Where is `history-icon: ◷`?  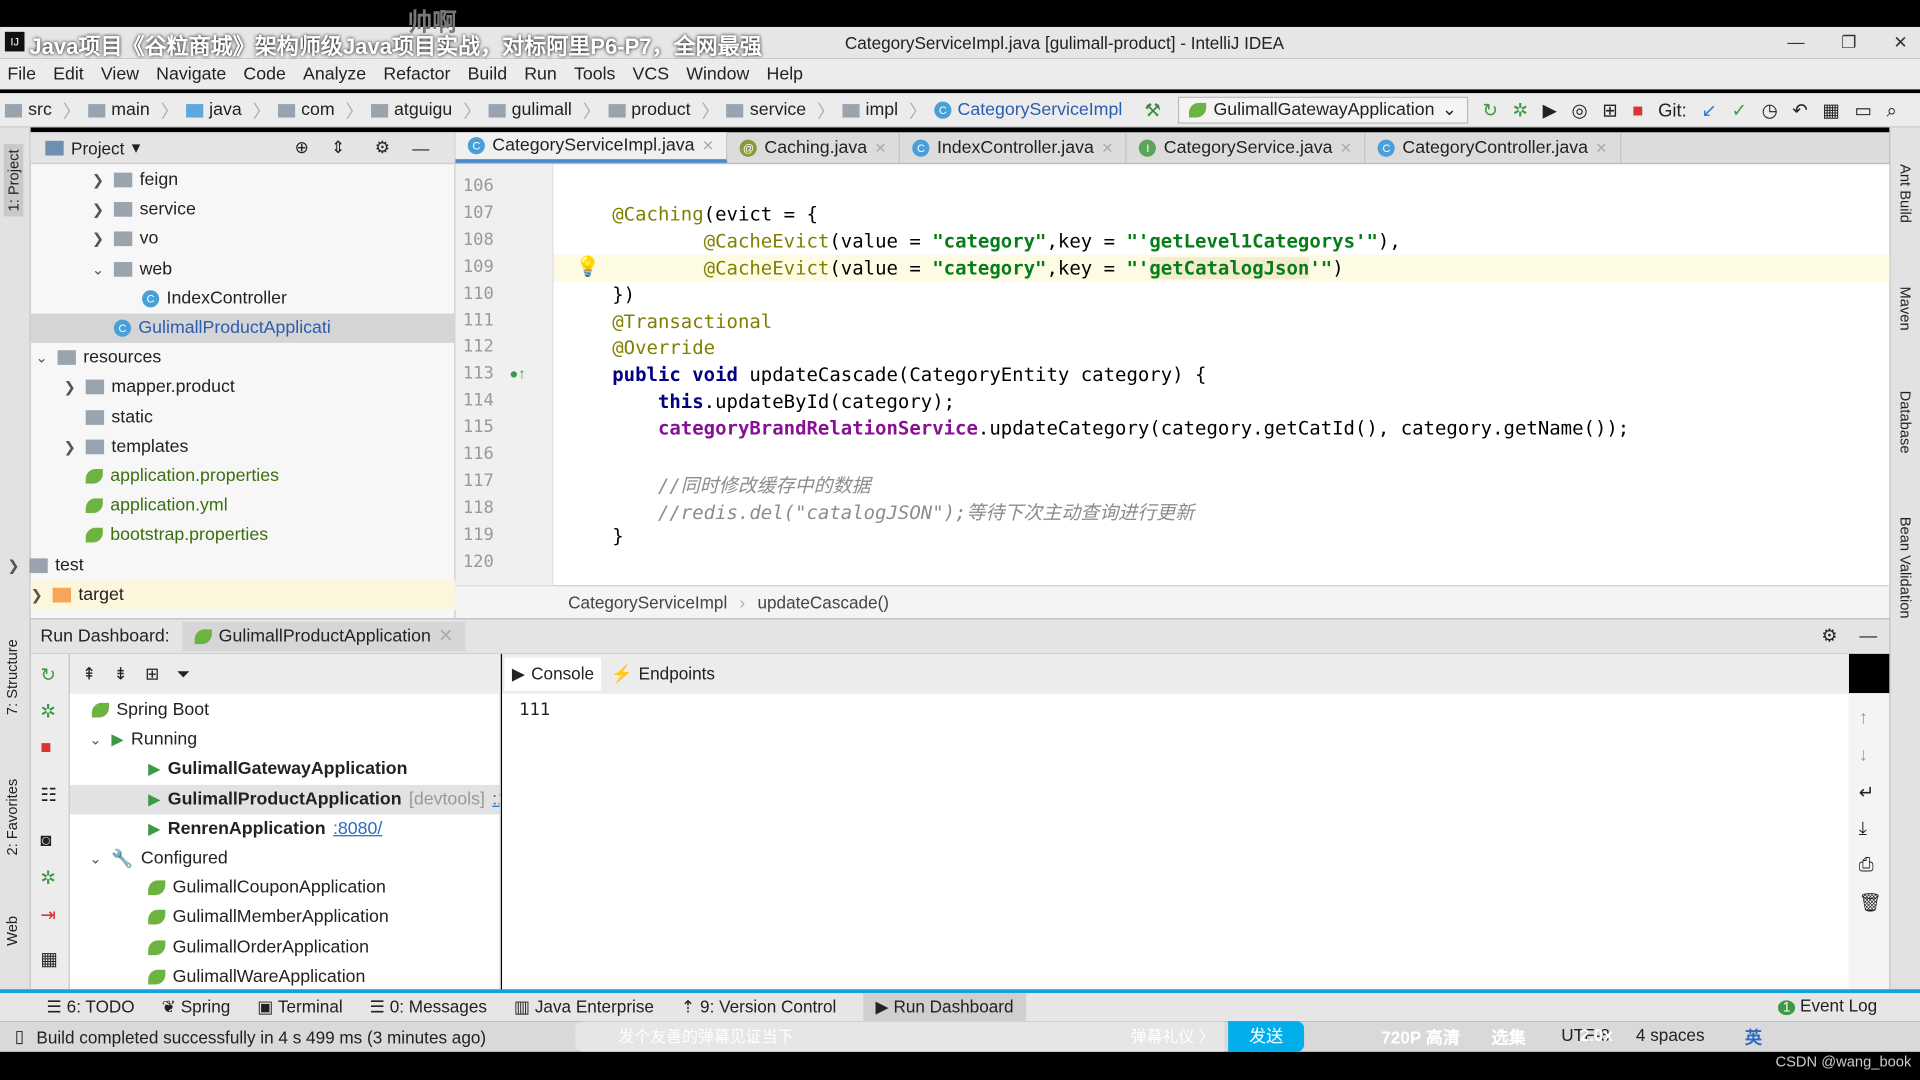 history-icon: ◷ is located at coordinates (1770, 110).